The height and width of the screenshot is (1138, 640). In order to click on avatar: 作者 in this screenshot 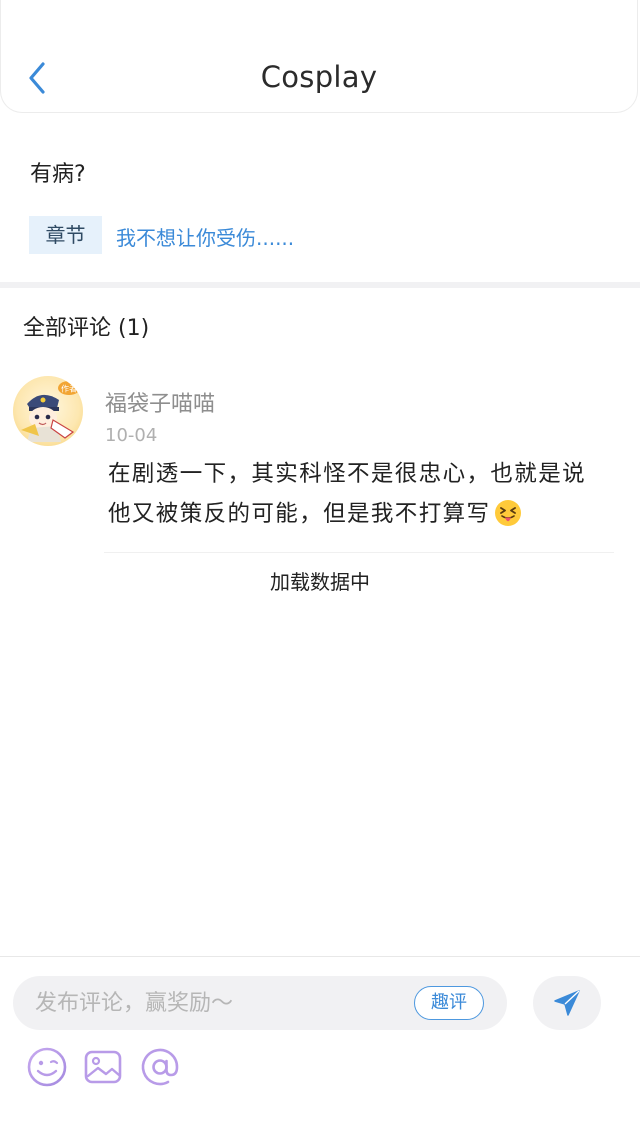, I will do `click(48, 411)`.